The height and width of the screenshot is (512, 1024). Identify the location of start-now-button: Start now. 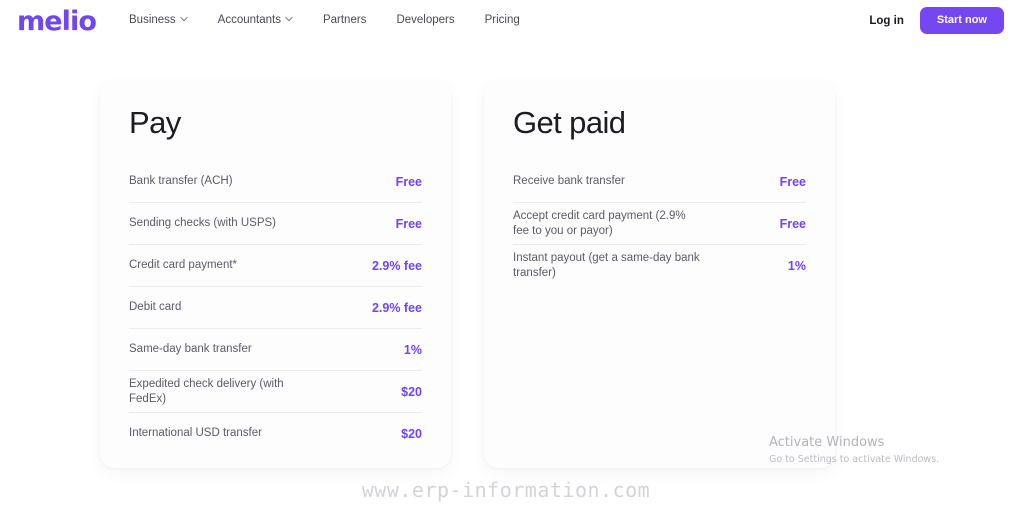
(961, 20).